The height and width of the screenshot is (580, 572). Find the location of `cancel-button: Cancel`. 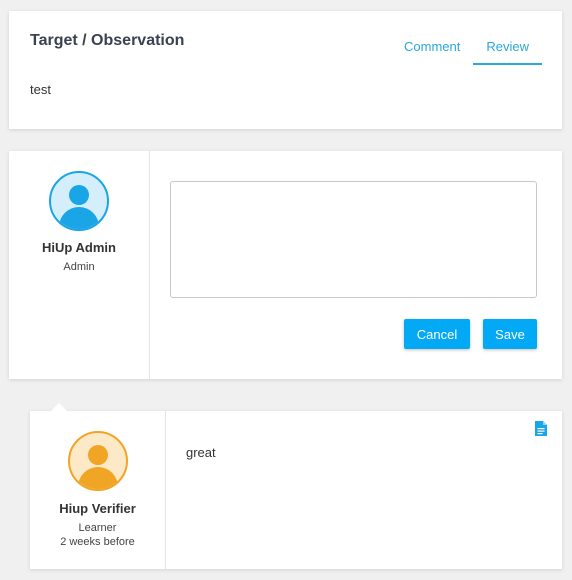

cancel-button: Cancel is located at coordinates (437, 334).